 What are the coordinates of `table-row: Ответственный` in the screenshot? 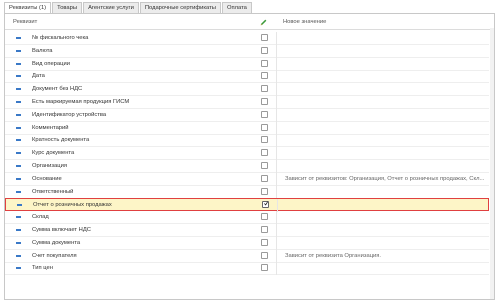 It's located at (247, 192).